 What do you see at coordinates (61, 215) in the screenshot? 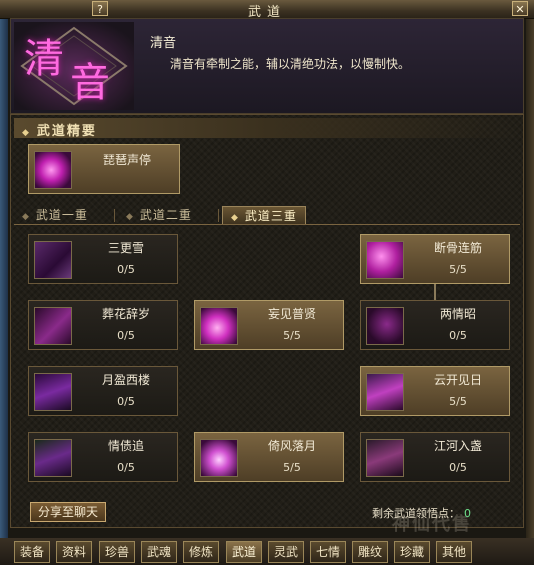
I see `tab-label: 武道一重` at bounding box center [61, 215].